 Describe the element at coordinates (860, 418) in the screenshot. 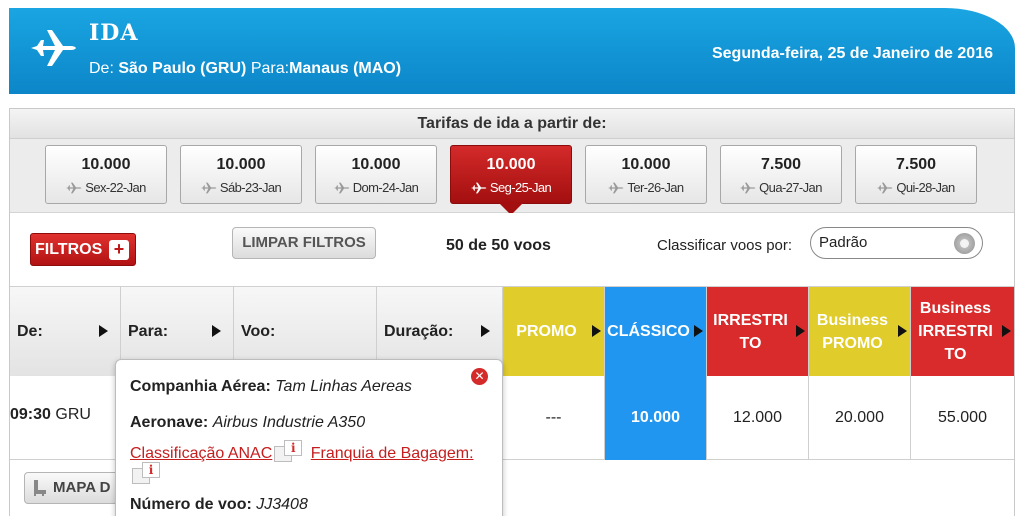

I see `fare-business-promo: 20.000` at that location.